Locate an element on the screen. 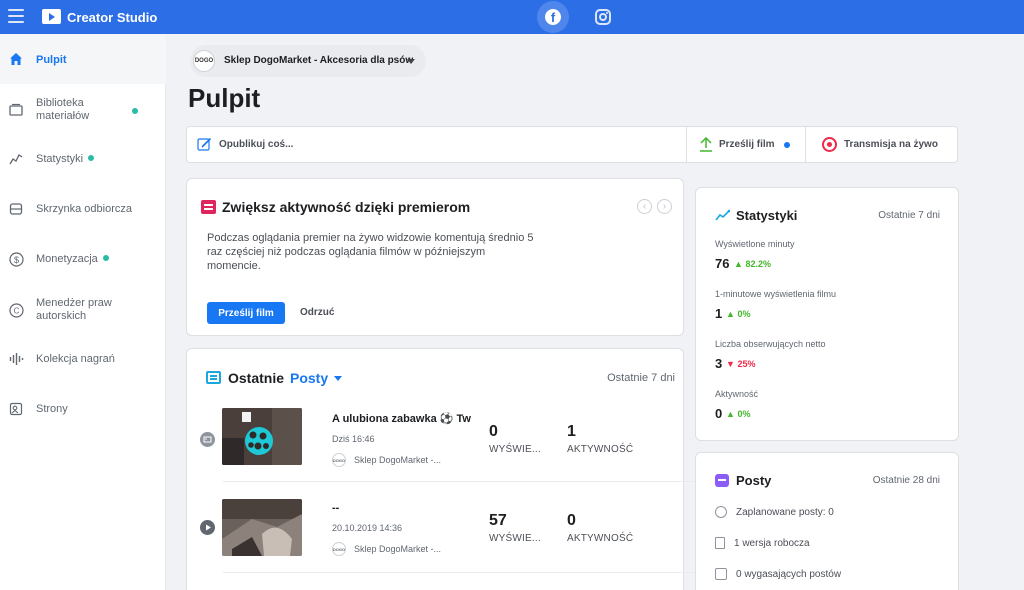 The image size is (1024, 590). upload-label: Prześlij film is located at coordinates (747, 144).